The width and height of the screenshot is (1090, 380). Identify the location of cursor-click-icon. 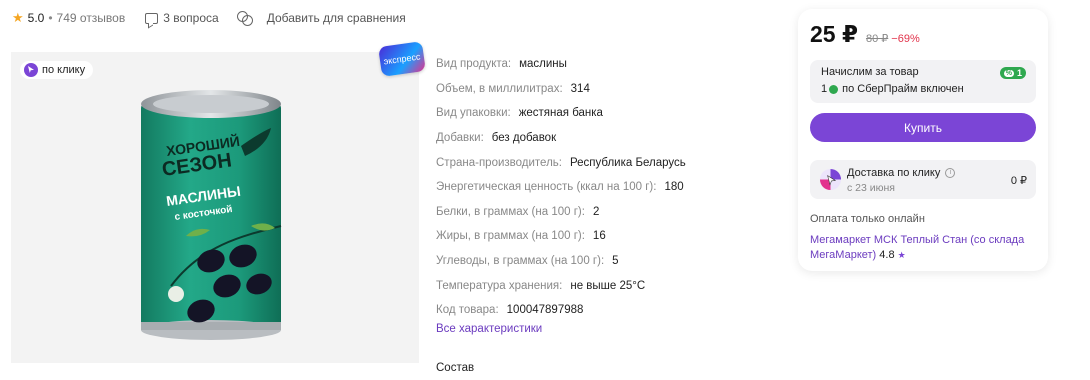
(31, 70).